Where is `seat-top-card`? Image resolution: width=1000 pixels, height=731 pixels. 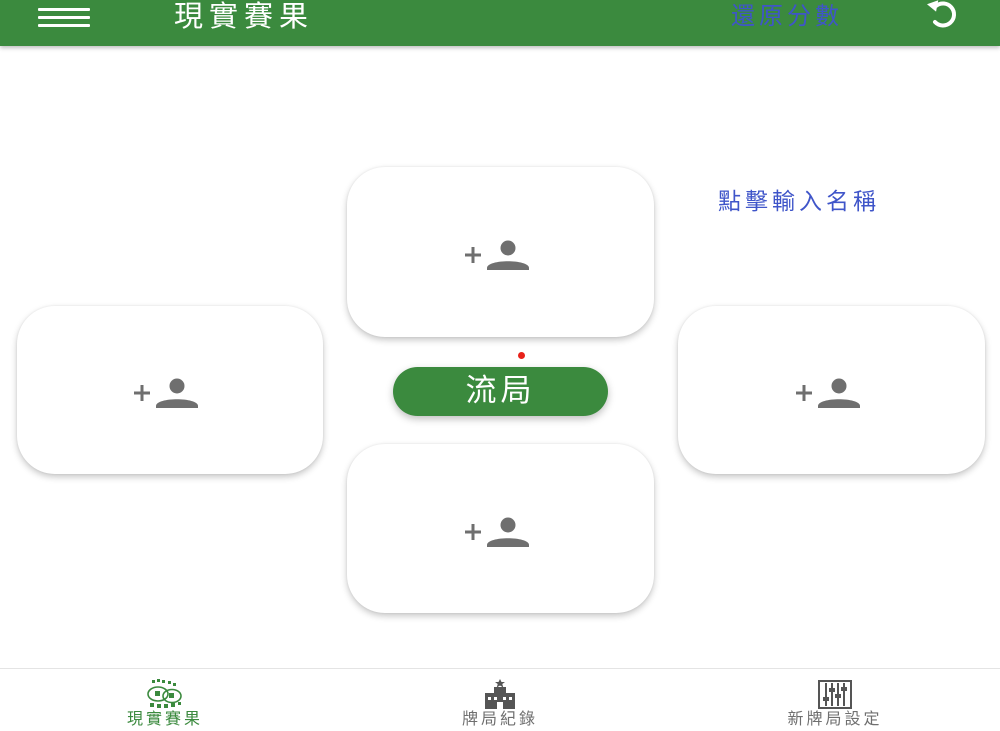 seat-top-card is located at coordinates (500, 252).